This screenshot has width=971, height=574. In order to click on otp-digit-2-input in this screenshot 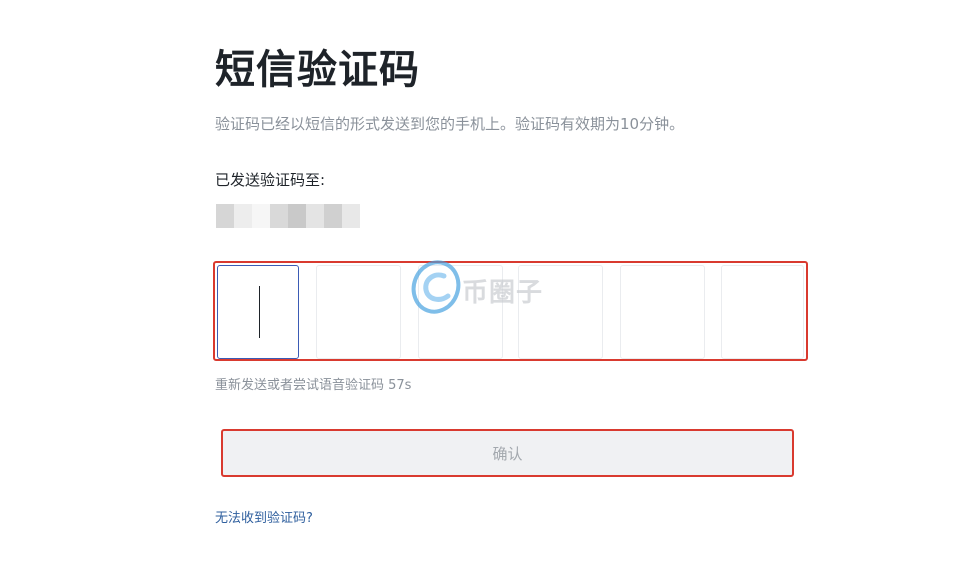, I will do `click(358, 312)`.